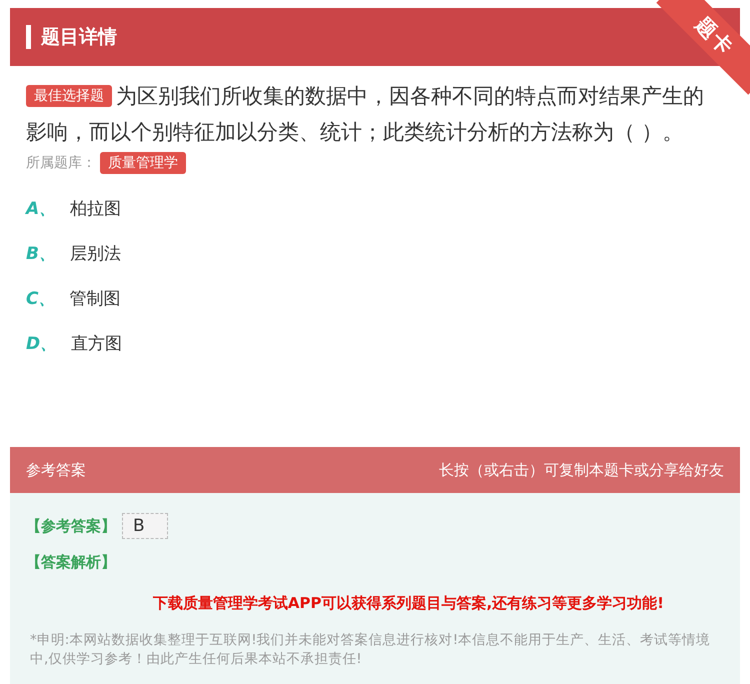 The width and height of the screenshot is (750, 684). What do you see at coordinates (370, 650) in the screenshot?
I see `disclaimer-text: *申明:本网站数据收集整理于互联网!我们并未能对答案信息进行核对!本信息不能用于生产、生活、考试等情境中,仅供学习参考！由此产生任何后果本站不承担责任!` at bounding box center [370, 650].